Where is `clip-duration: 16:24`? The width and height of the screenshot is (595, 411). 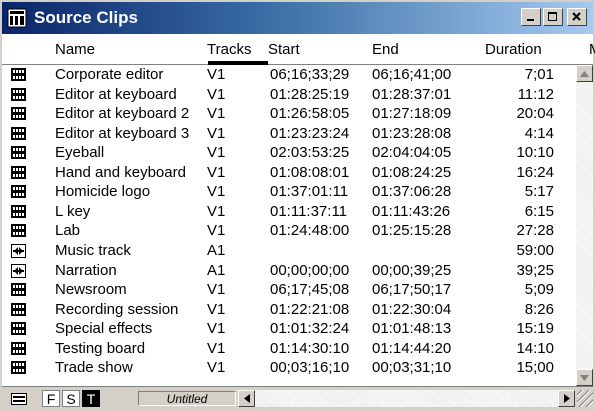 clip-duration: 16:24 is located at coordinates (535, 172).